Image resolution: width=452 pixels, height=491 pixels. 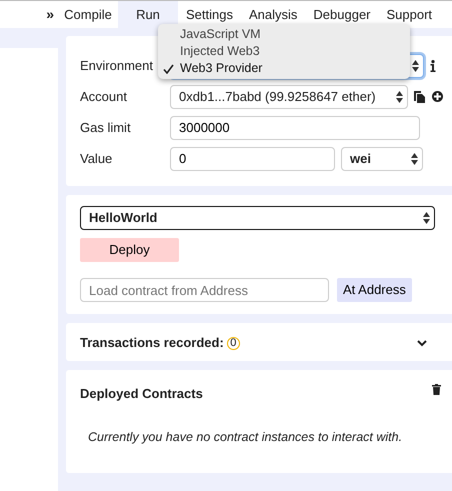 What do you see at coordinates (168, 69) in the screenshot?
I see `checkmark-icon` at bounding box center [168, 69].